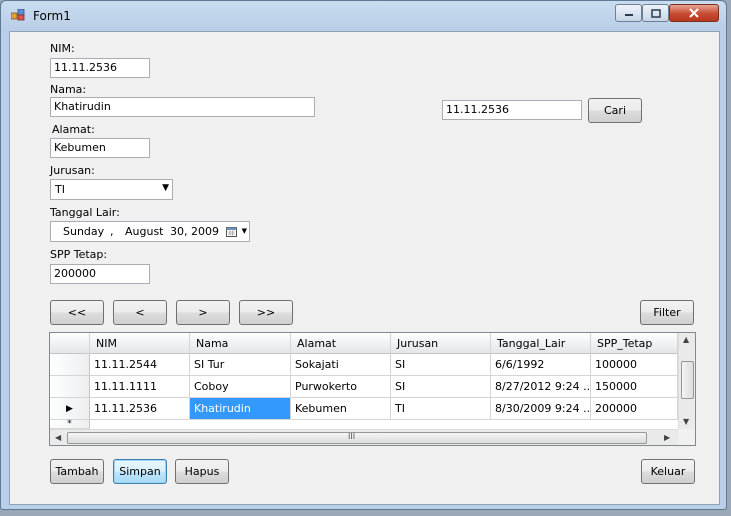  I want to click on scrollbar-corner, so click(686, 437).